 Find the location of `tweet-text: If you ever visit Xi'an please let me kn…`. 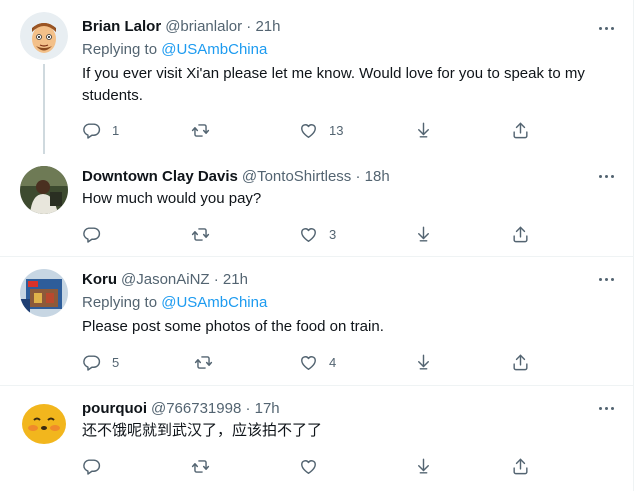

tweet-text: If you ever visit Xi'an please let me kn… is located at coordinates (333, 84).